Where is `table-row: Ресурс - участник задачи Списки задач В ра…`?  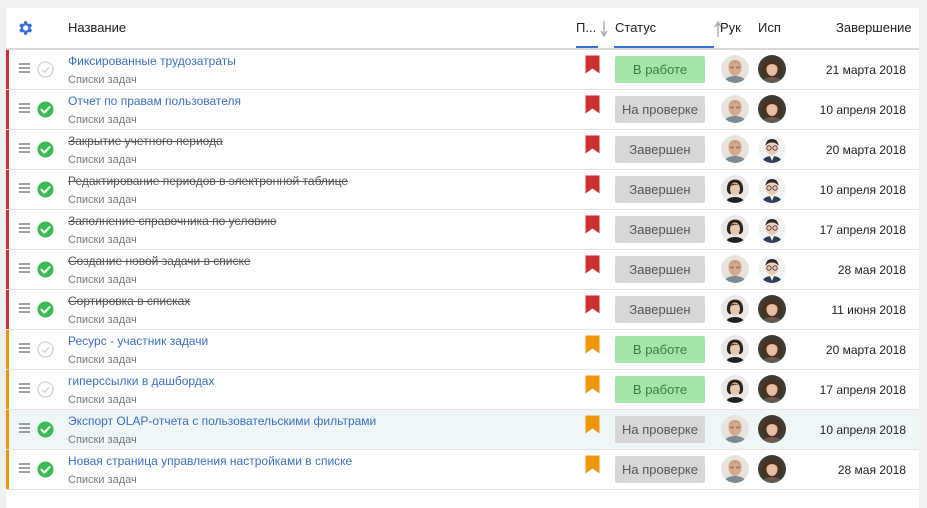
table-row: Ресурс - участник задачи Списки задач В ра… is located at coordinates (462, 350).